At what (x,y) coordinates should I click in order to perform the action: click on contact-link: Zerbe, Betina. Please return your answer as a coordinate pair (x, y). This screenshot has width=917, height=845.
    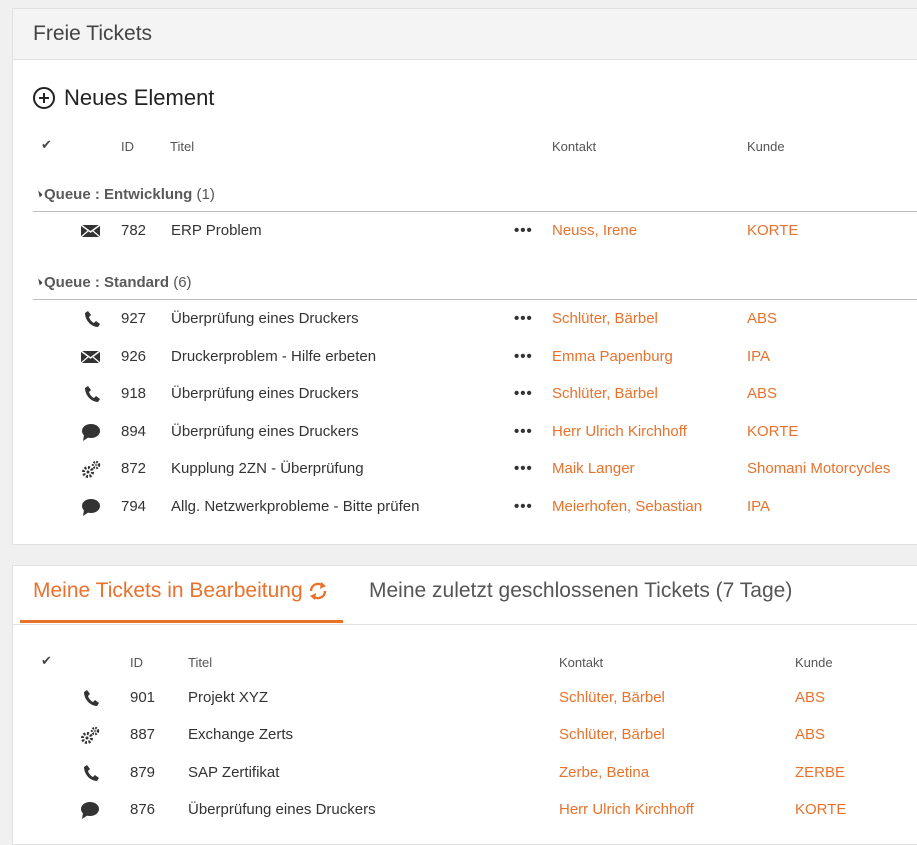
    Looking at the image, I should click on (604, 772).